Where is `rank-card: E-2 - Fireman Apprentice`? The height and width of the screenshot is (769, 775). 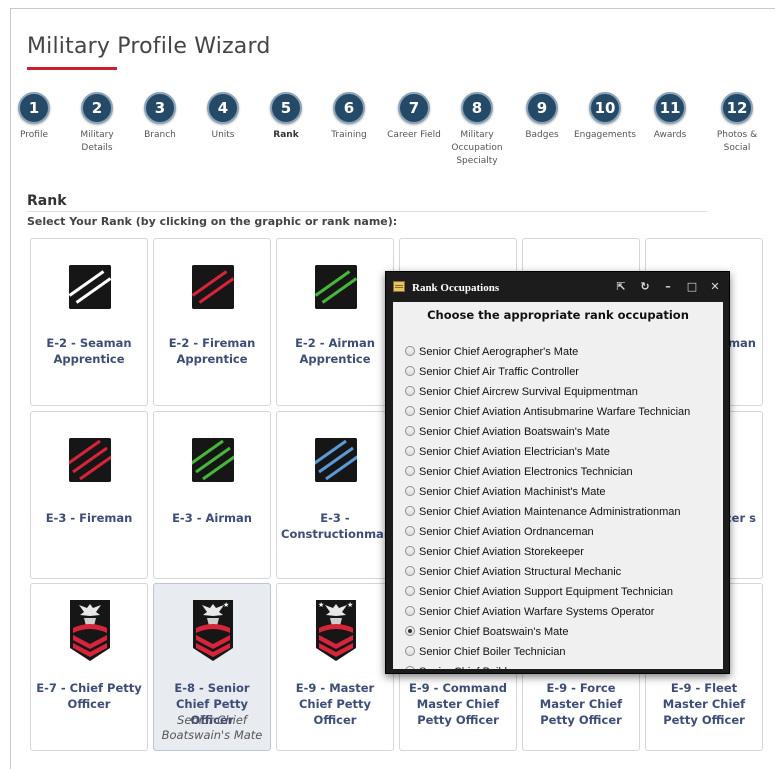
rank-card: E-2 - Fireman Apprentice is located at coordinates (212, 322).